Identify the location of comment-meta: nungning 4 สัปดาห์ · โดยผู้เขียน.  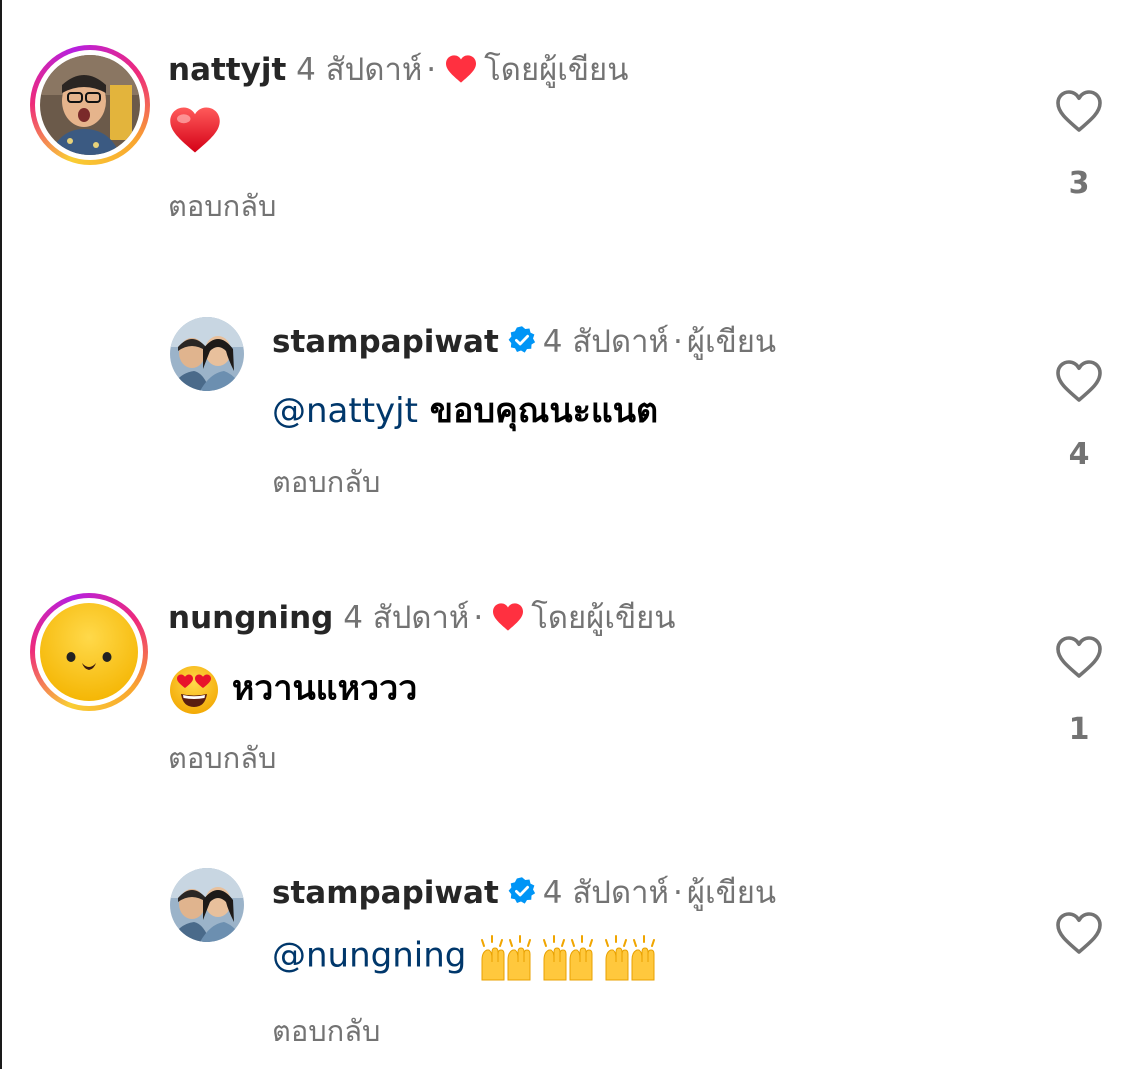
(422, 618).